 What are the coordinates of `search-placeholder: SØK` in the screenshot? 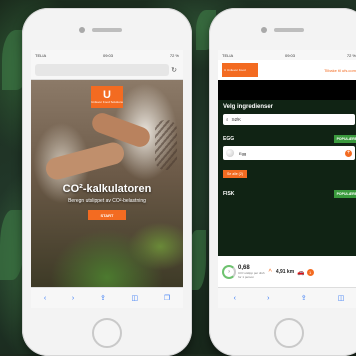 It's located at (236, 119).